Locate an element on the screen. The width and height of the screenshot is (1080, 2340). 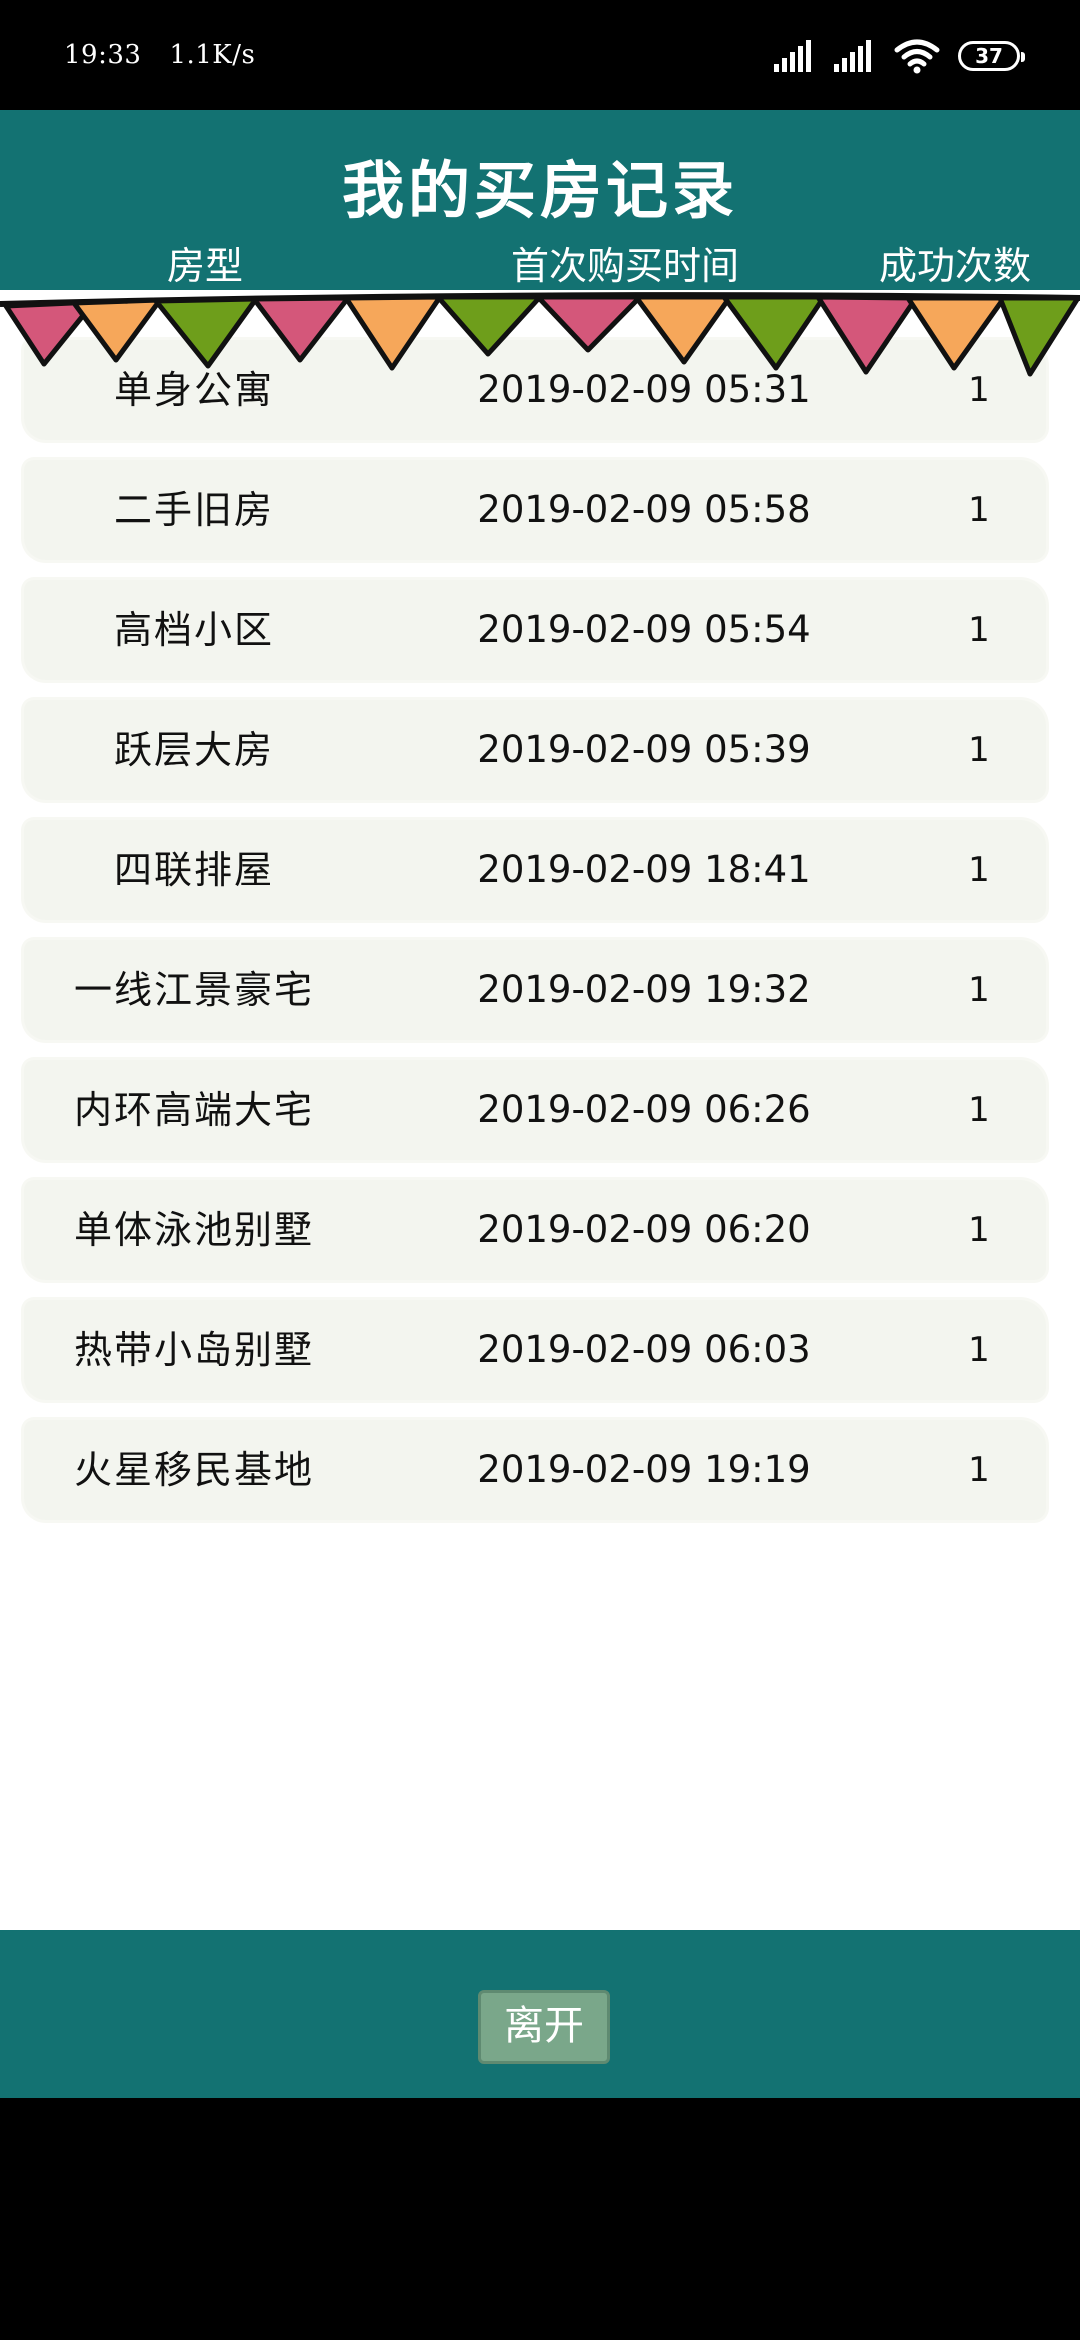
record-time: 2019-02-09 06:03 is located at coordinates (644, 1349).